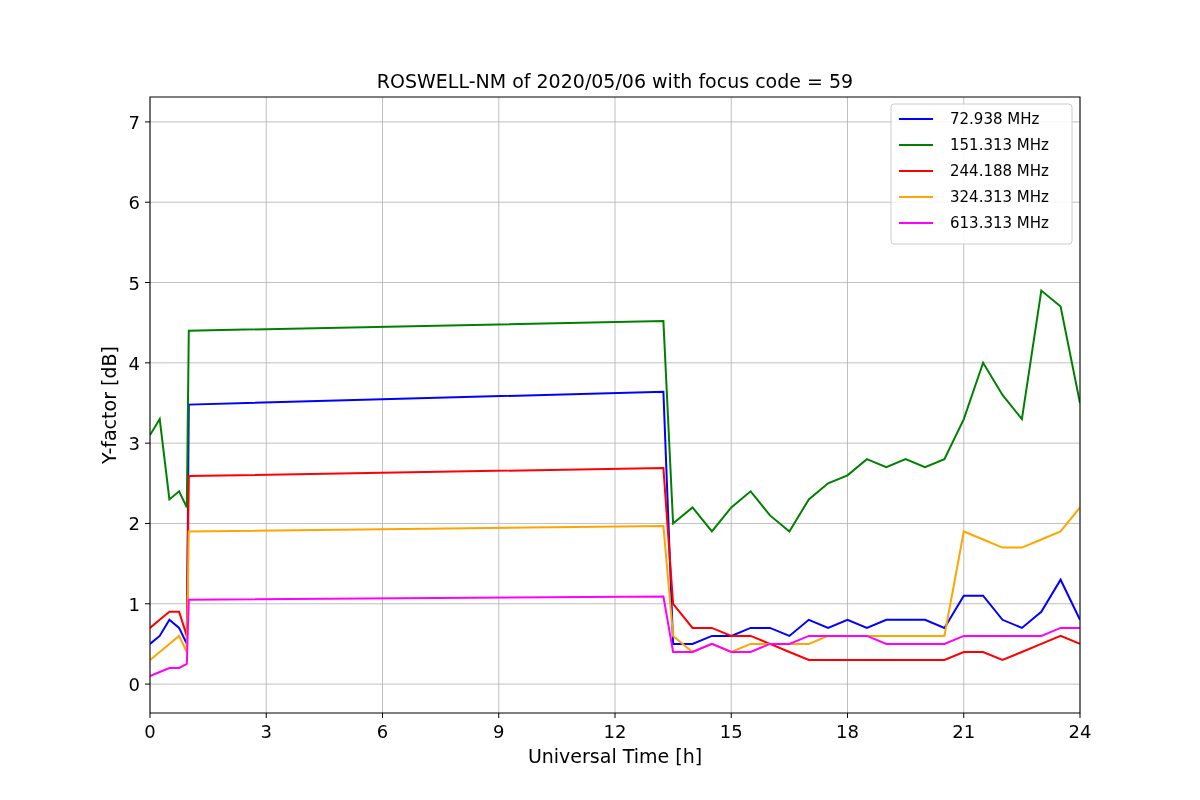 This screenshot has height=800, width=1200. Describe the element at coordinates (615, 756) in the screenshot. I see `x-axis-label: Universal Time [h]` at that location.